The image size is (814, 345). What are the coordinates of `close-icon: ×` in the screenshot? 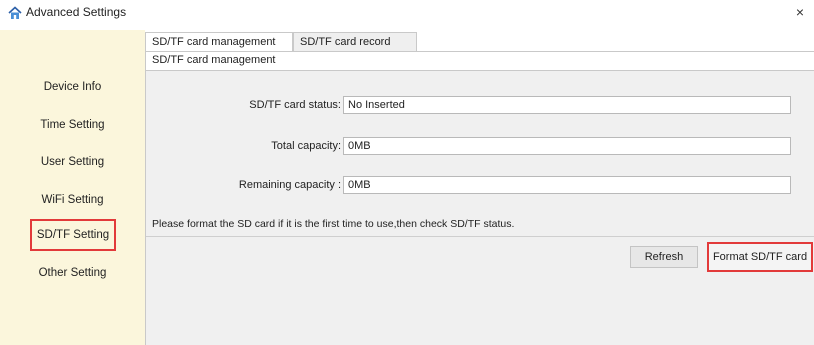 It's located at (800, 12).